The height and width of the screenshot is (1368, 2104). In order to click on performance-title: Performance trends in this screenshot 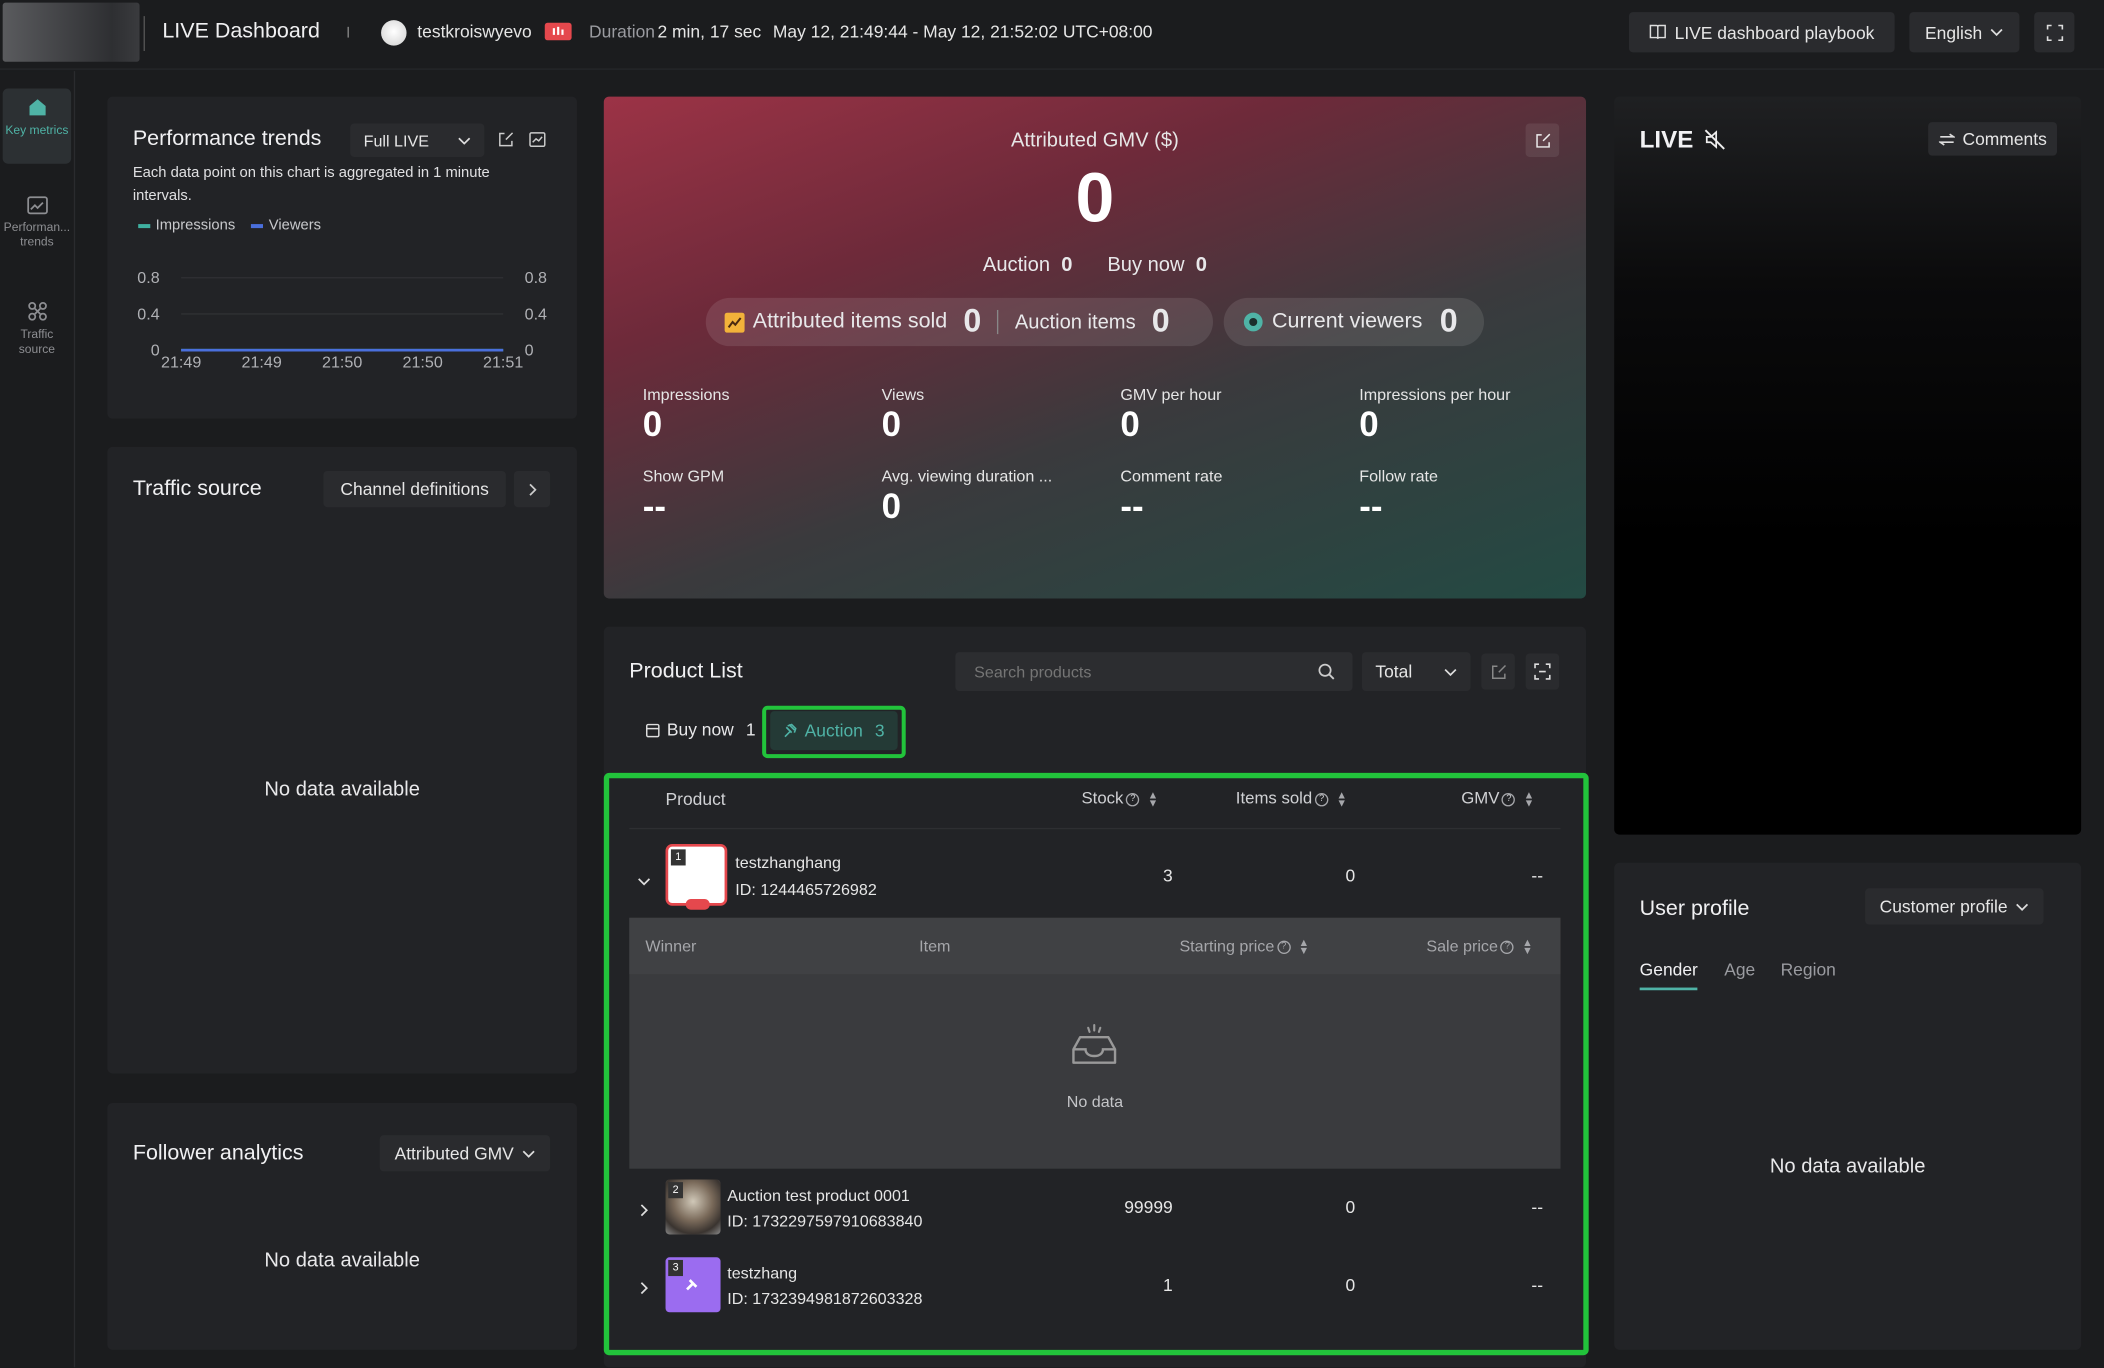, I will do `click(227, 139)`.